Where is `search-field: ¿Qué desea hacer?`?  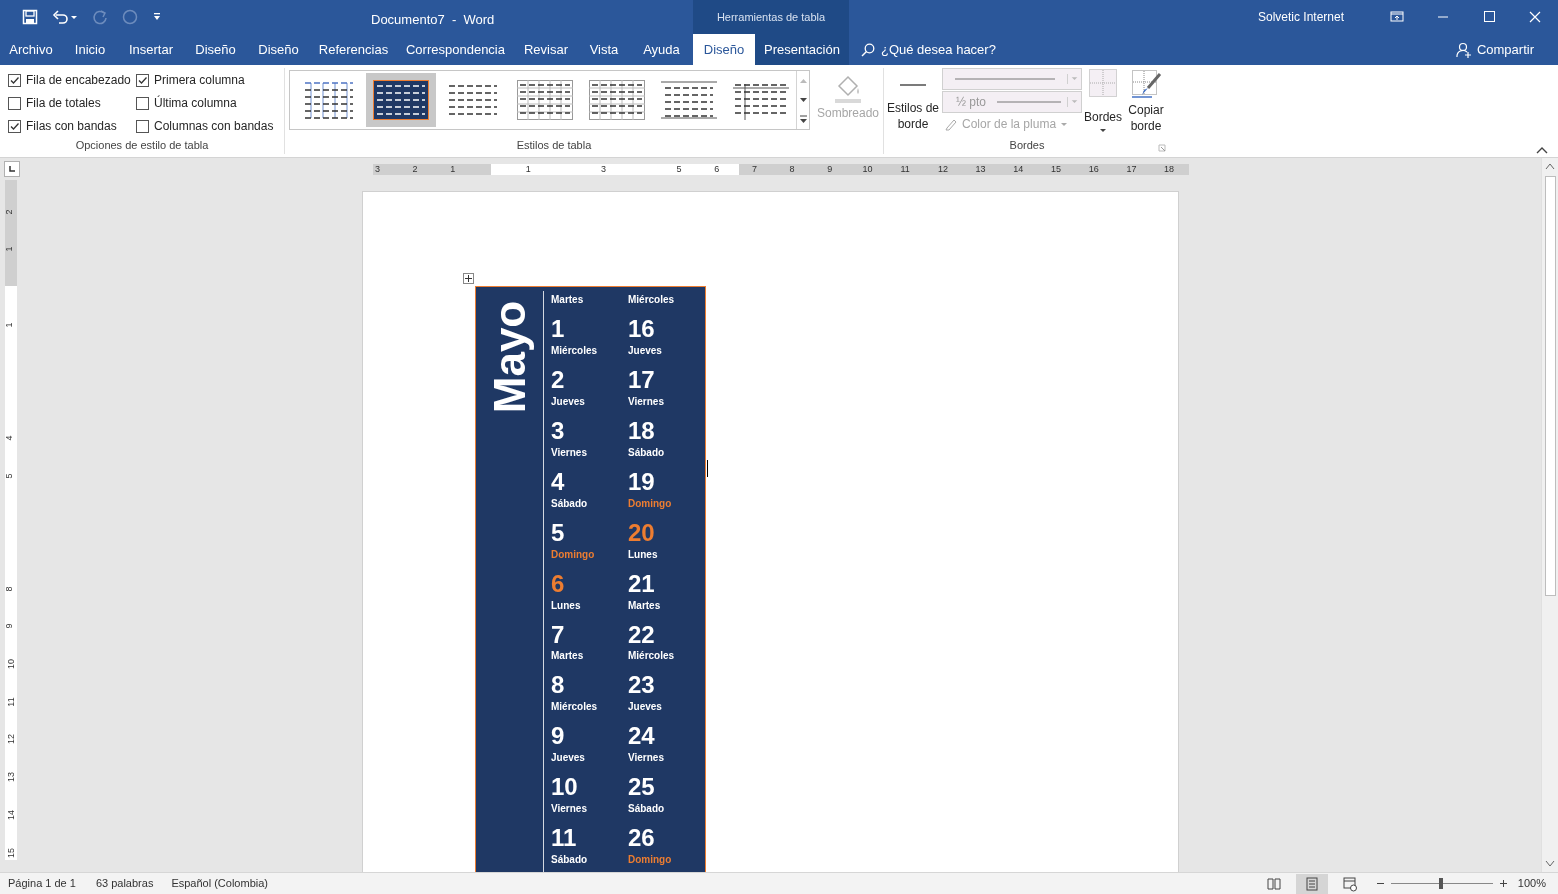 search-field: ¿Qué desea hacer? is located at coordinates (928, 49).